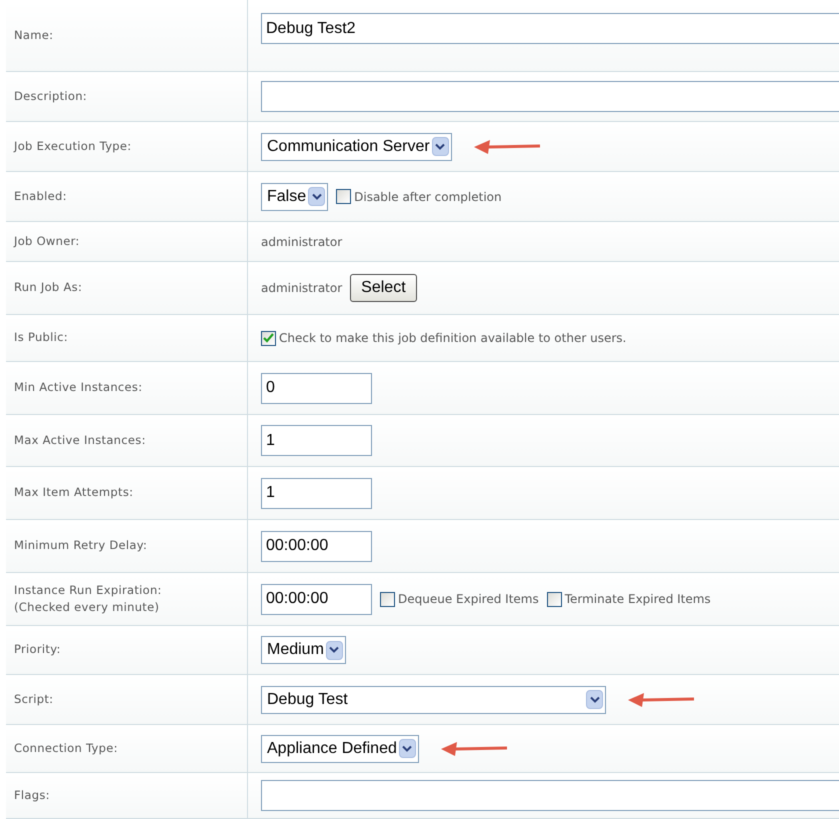 Image resolution: width=839 pixels, height=819 pixels. Describe the element at coordinates (32, 795) in the screenshot. I see `field-label: Flags:` at that location.